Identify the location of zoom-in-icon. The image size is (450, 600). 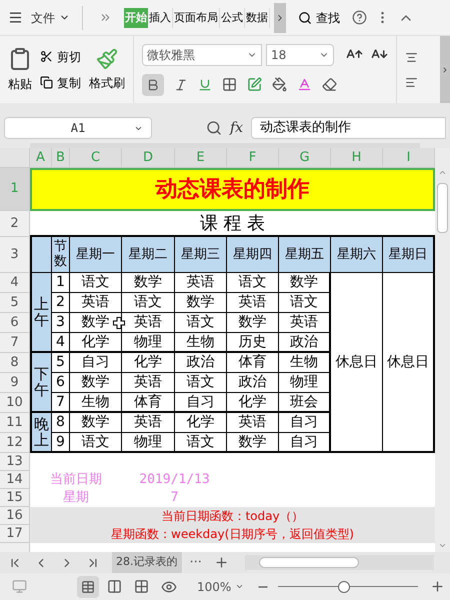
(438, 586).